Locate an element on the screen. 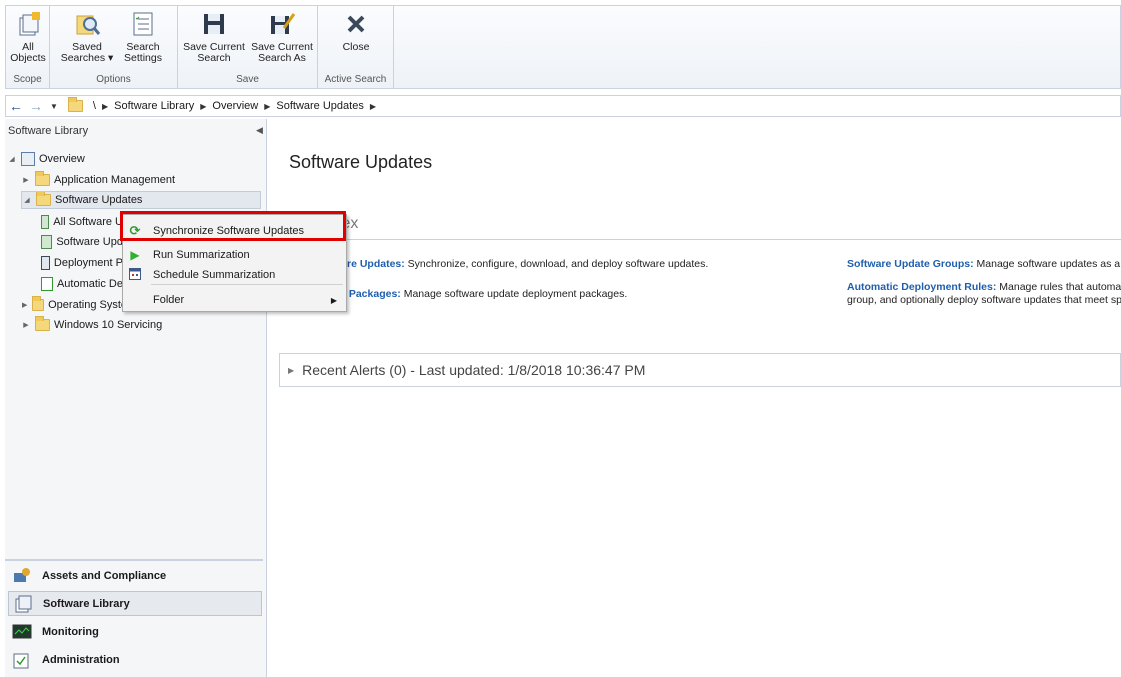 The width and height of the screenshot is (1121, 677). administration-icon is located at coordinates (21, 660).